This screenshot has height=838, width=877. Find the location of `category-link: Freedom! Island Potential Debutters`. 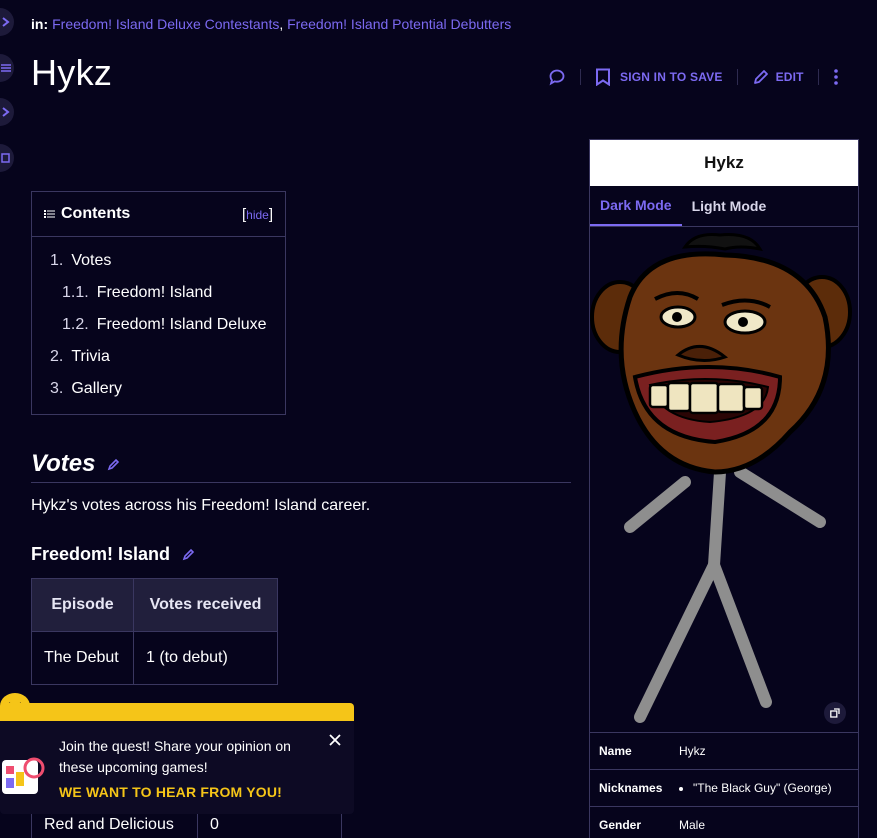

category-link: Freedom! Island Potential Debutters is located at coordinates (399, 24).